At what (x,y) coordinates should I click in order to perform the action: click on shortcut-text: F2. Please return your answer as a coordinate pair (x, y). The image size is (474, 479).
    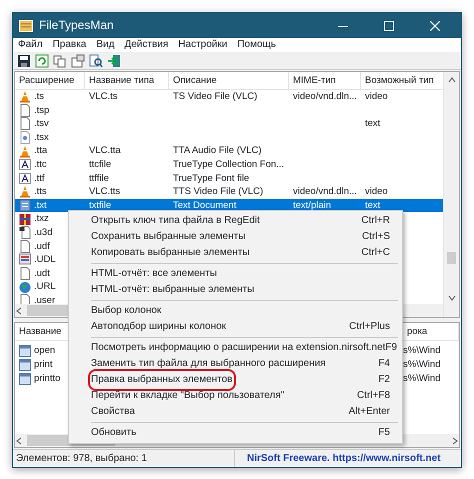
    Looking at the image, I should click on (384, 380).